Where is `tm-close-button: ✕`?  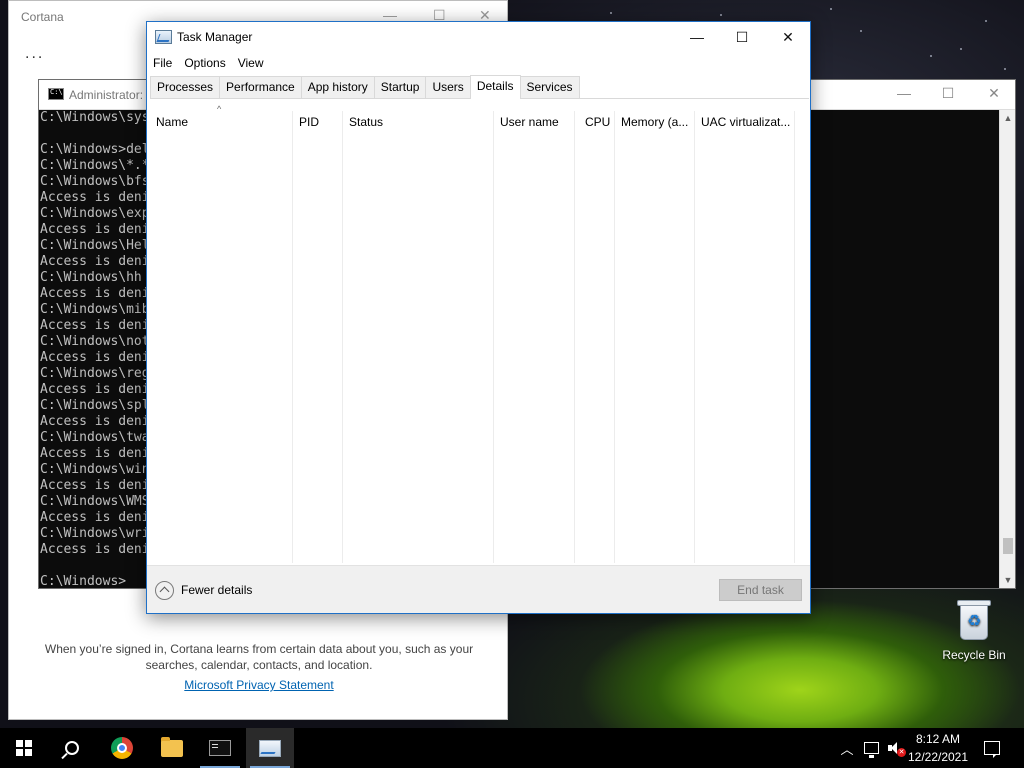 tm-close-button: ✕ is located at coordinates (788, 37).